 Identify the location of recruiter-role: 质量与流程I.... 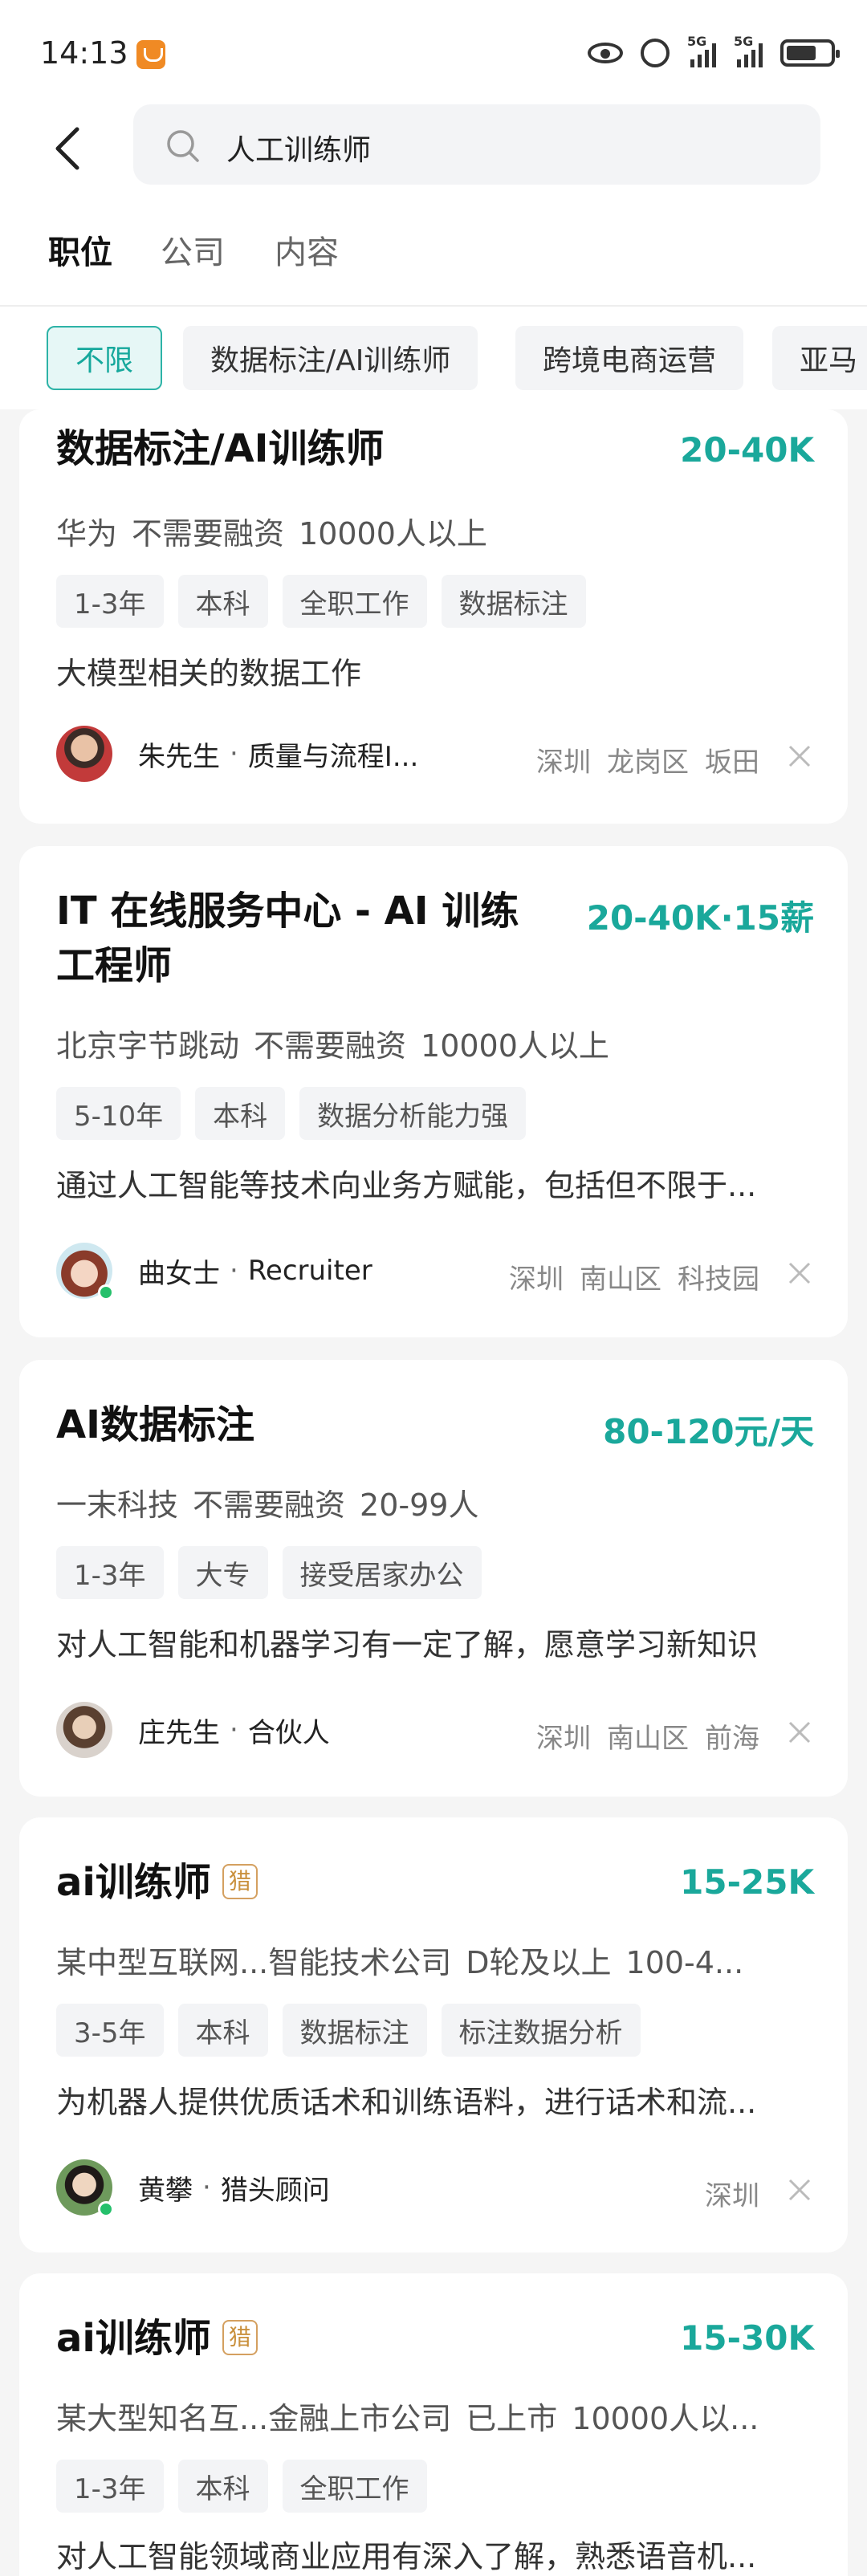
(333, 756).